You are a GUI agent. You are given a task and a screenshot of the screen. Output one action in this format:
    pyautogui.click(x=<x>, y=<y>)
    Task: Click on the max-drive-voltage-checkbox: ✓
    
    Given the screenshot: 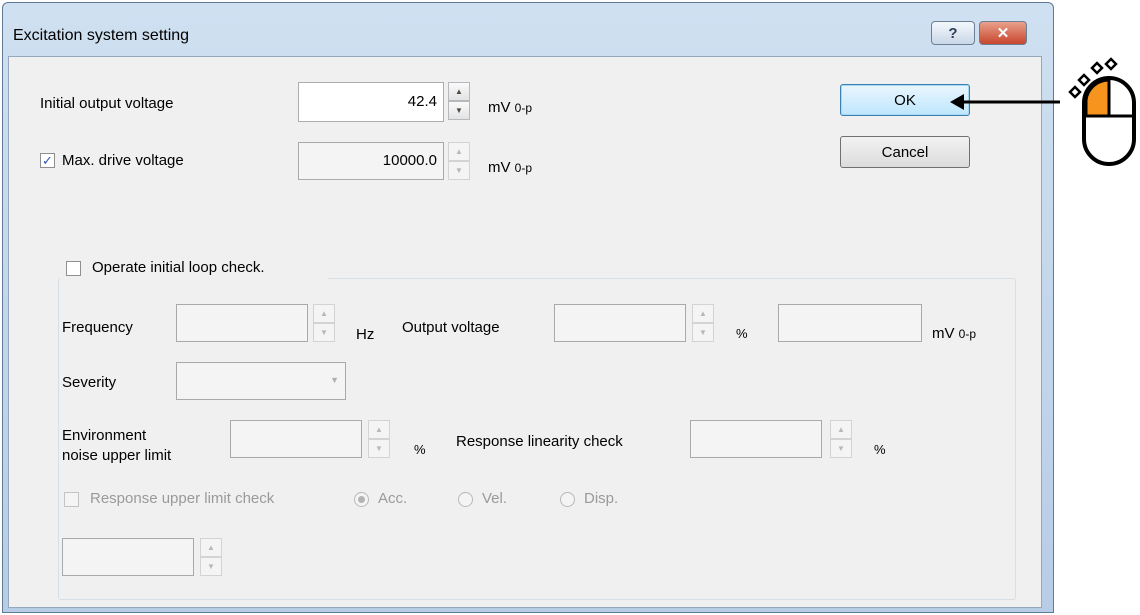 What is the action you would take?
    pyautogui.click(x=47, y=160)
    